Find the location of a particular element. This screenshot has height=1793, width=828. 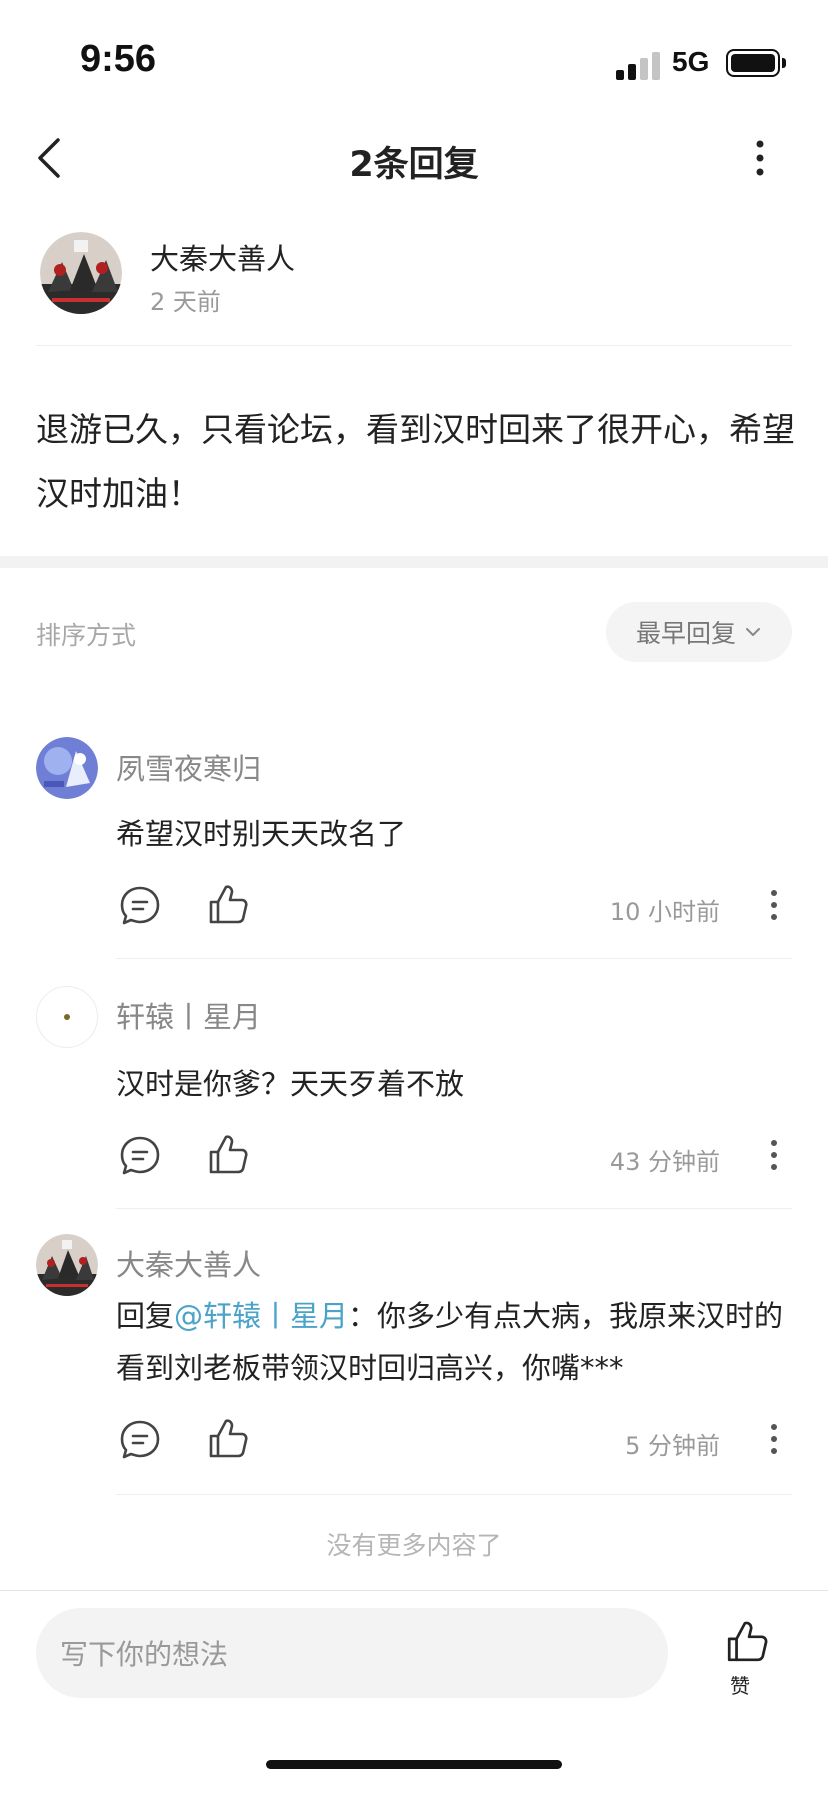

reply-author-name: 轩辕丨星月 is located at coordinates (188, 1015).